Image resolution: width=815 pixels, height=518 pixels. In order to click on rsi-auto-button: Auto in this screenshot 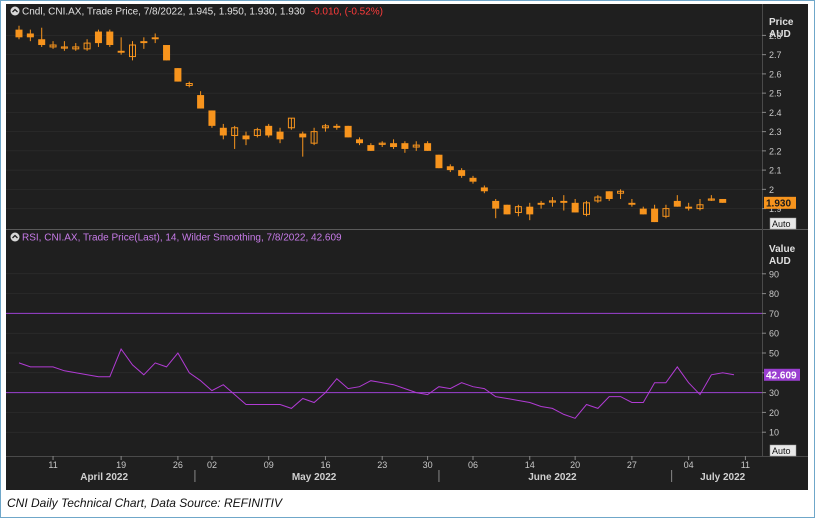, I will do `click(783, 450)`.